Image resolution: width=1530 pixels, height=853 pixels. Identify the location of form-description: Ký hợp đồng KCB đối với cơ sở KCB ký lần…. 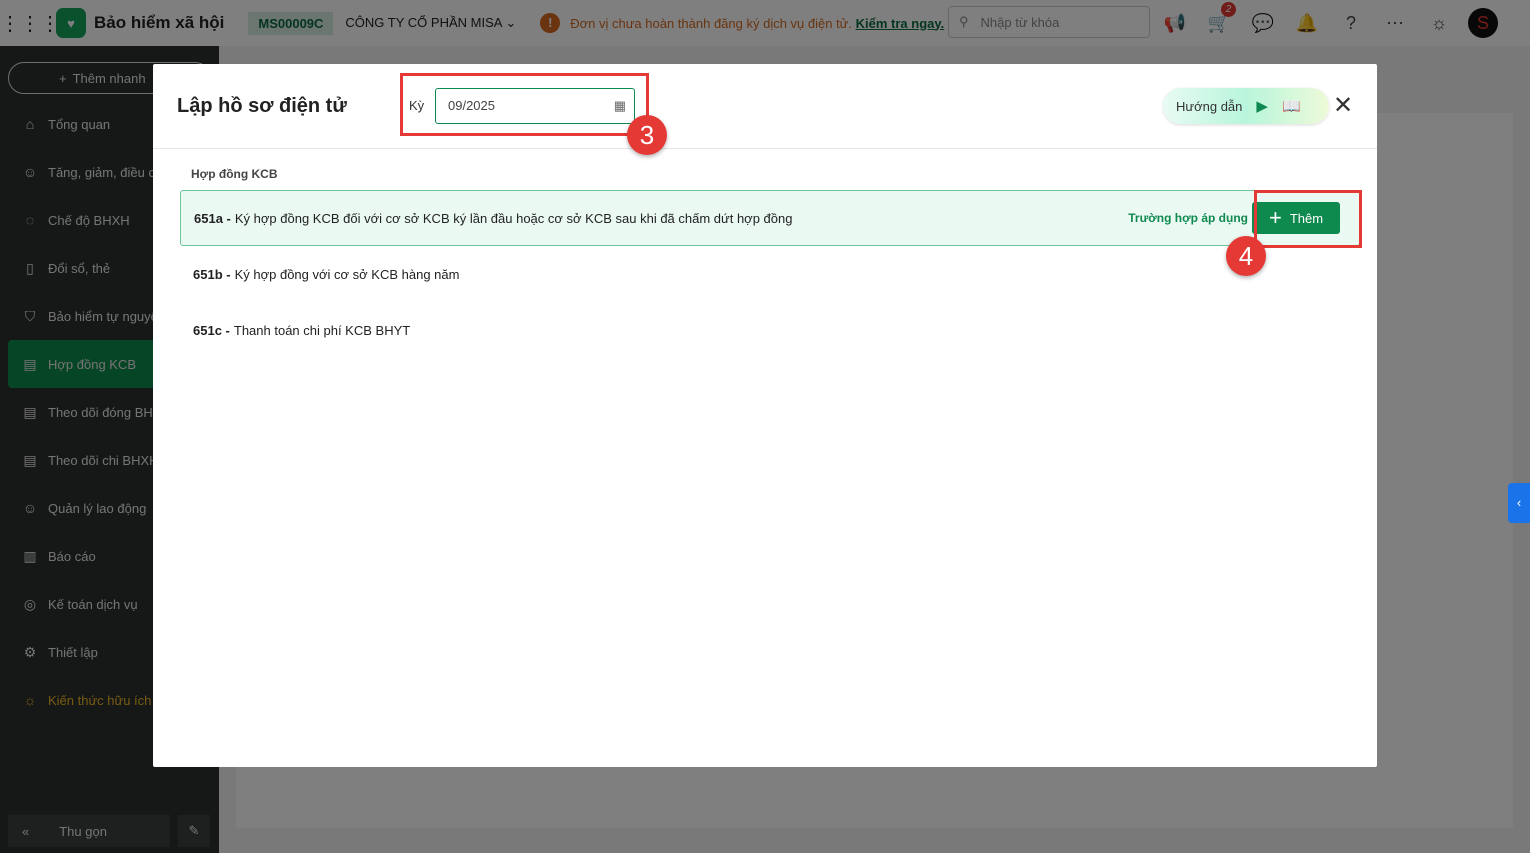
(513, 218).